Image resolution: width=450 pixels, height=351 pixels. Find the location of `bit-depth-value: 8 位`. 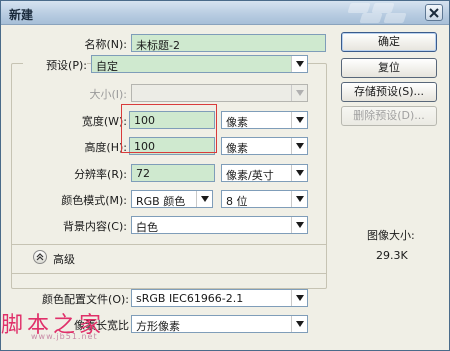

bit-depth-value: 8 位 is located at coordinates (237, 201).